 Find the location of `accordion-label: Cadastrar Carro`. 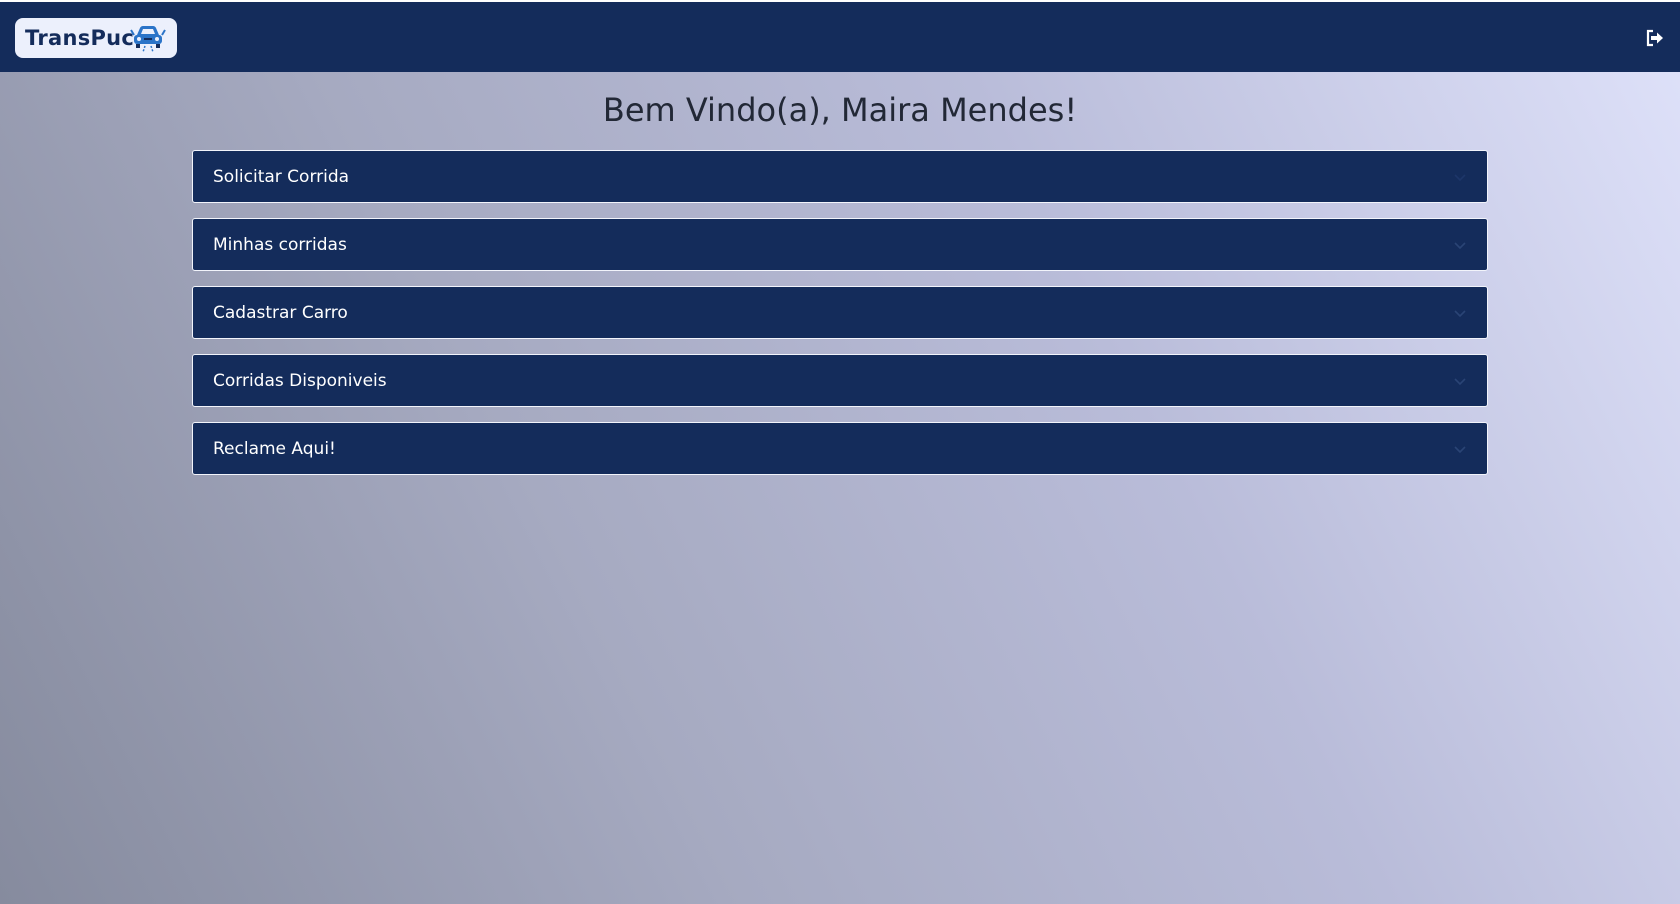

accordion-label: Cadastrar Carro is located at coordinates (280, 313).